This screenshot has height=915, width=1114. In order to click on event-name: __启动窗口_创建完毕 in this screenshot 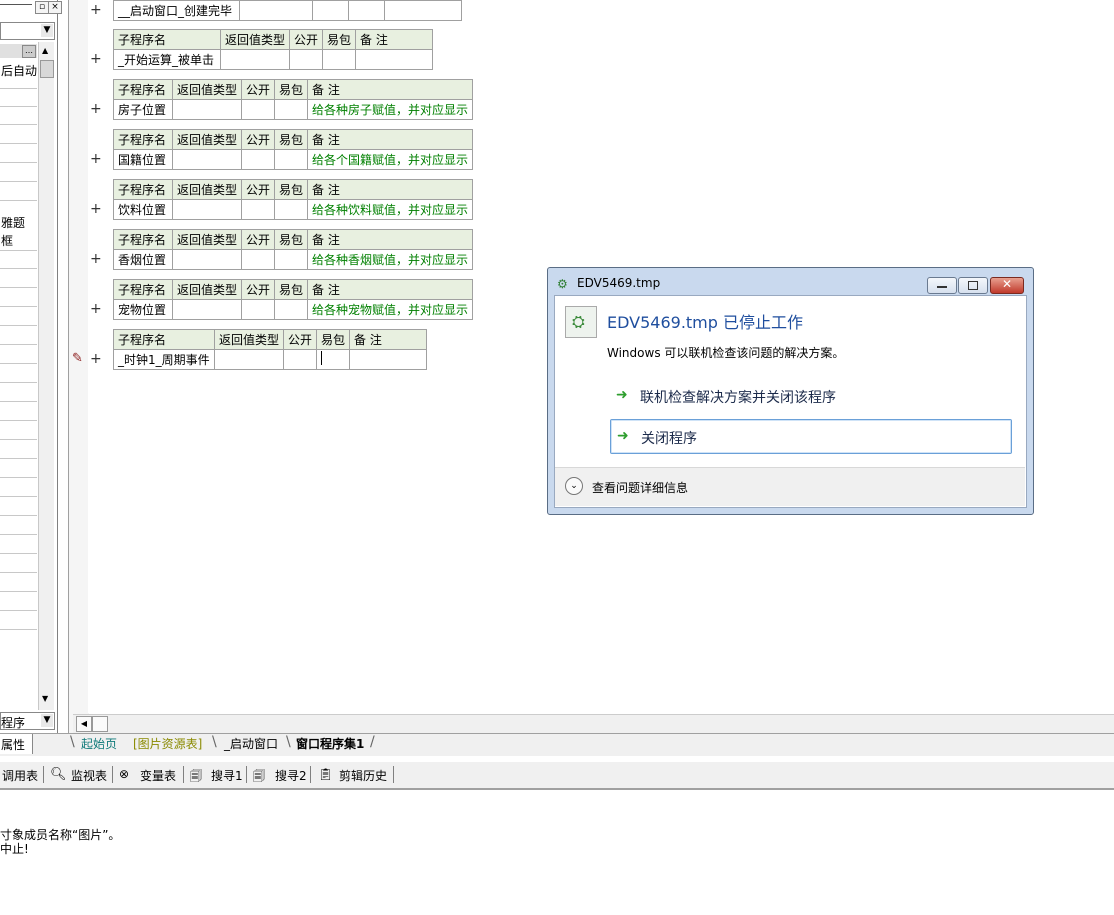, I will do `click(176, 10)`.